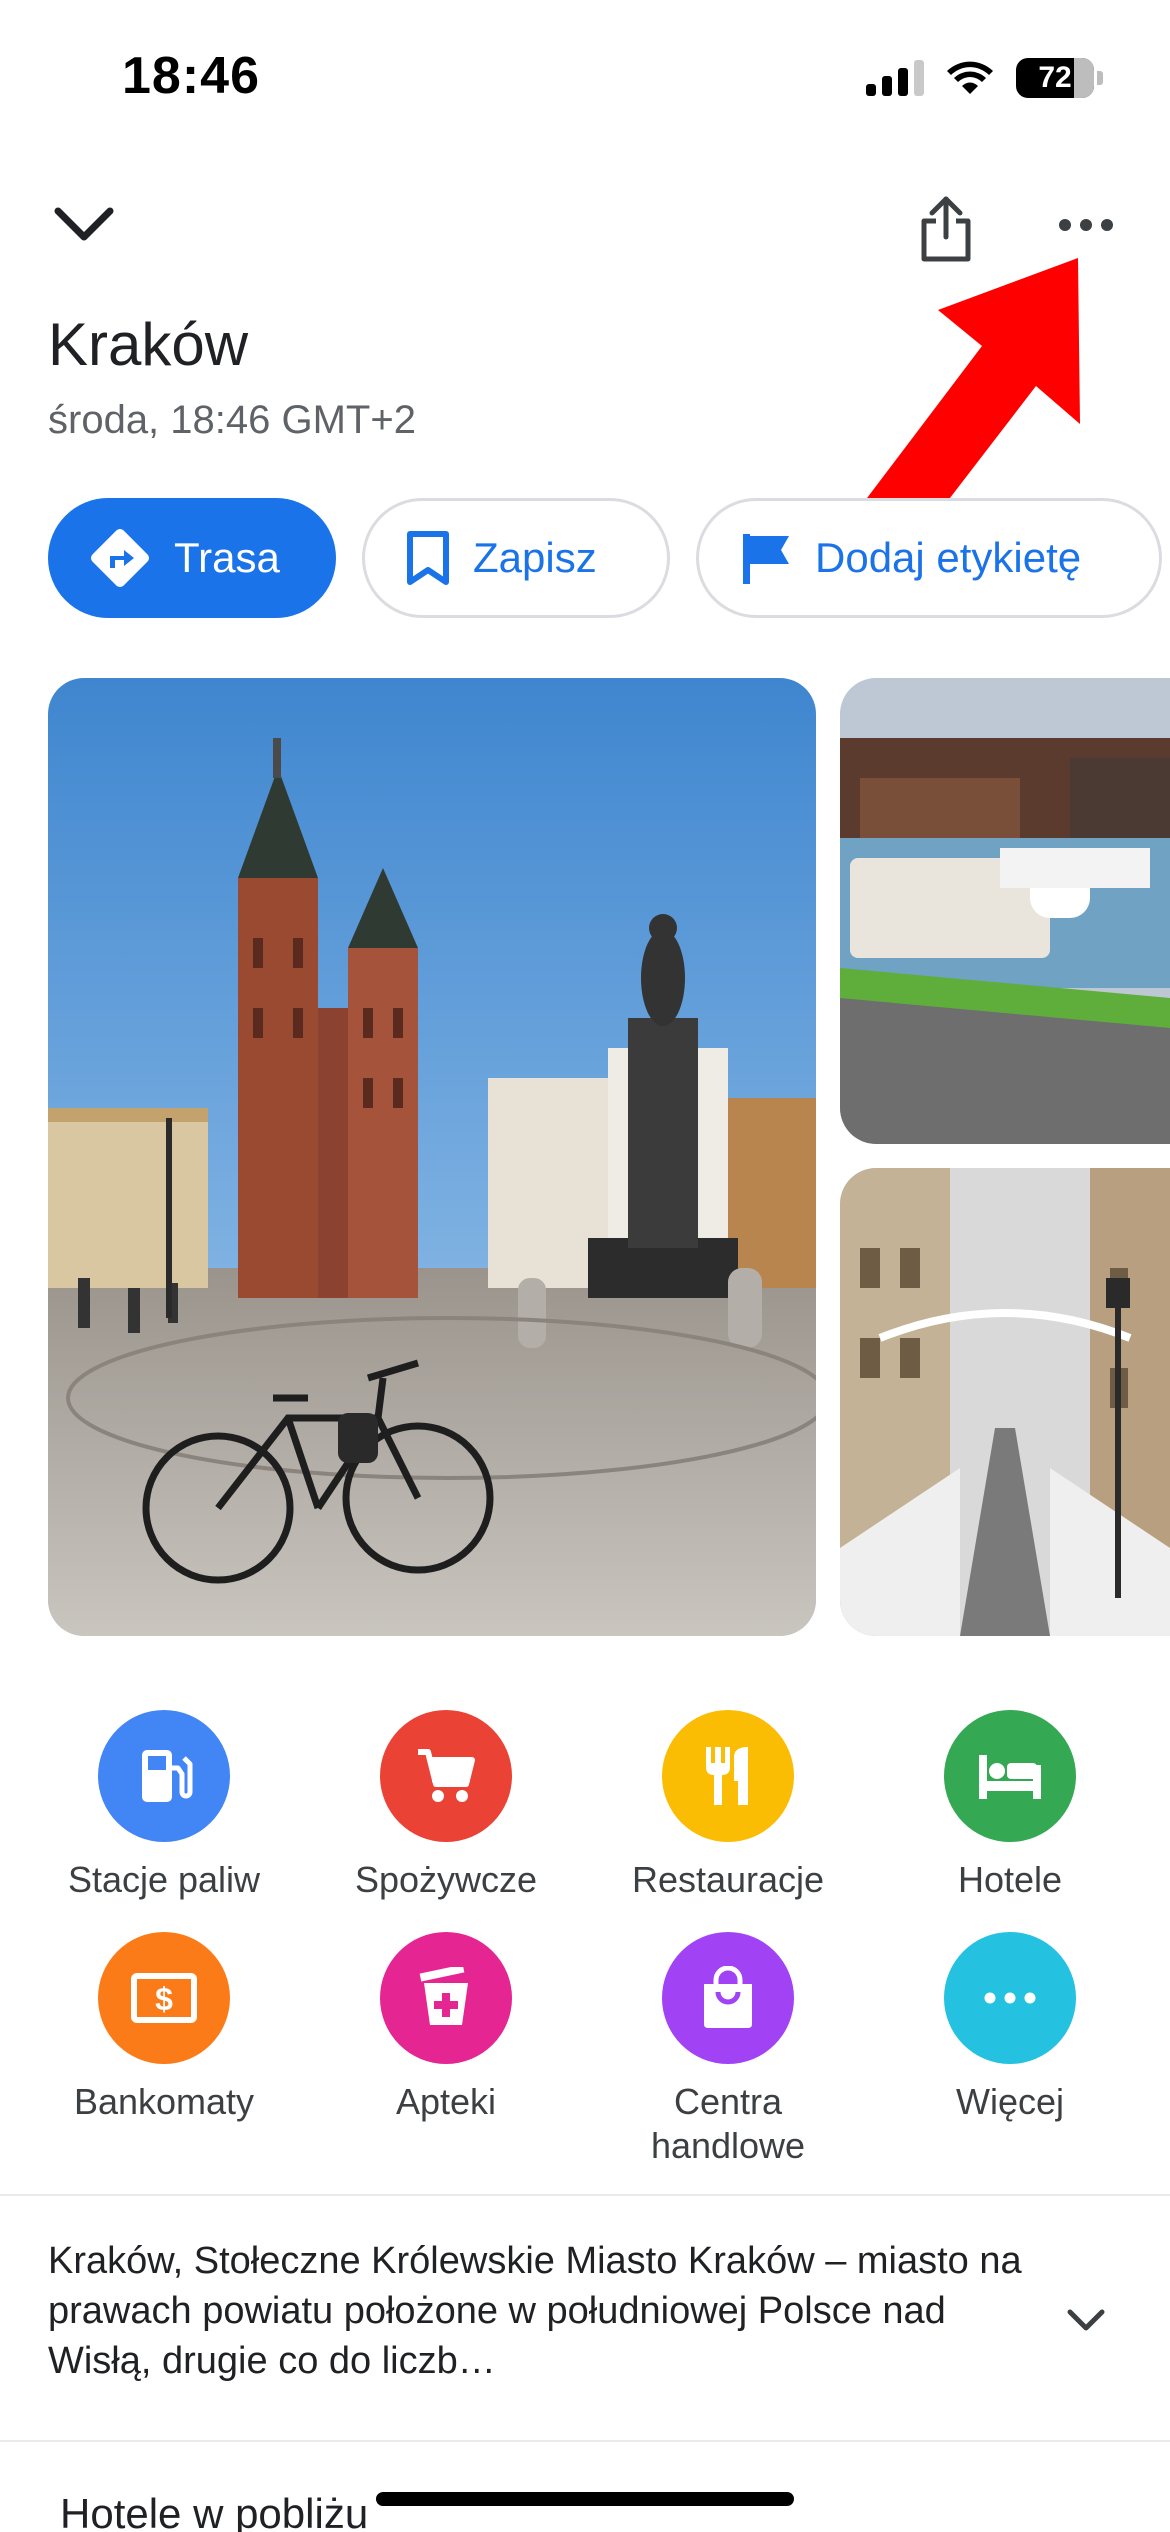 The image size is (1170, 2532). I want to click on category-gas-stations: Stacje paliw, so click(164, 1806).